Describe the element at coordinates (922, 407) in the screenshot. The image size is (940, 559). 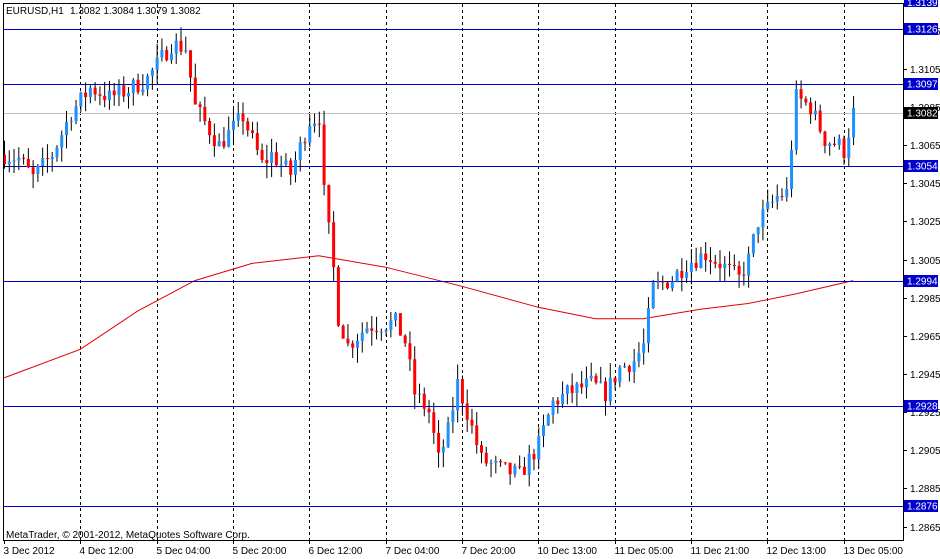
I see `level-label-text: 1.2928` at that location.